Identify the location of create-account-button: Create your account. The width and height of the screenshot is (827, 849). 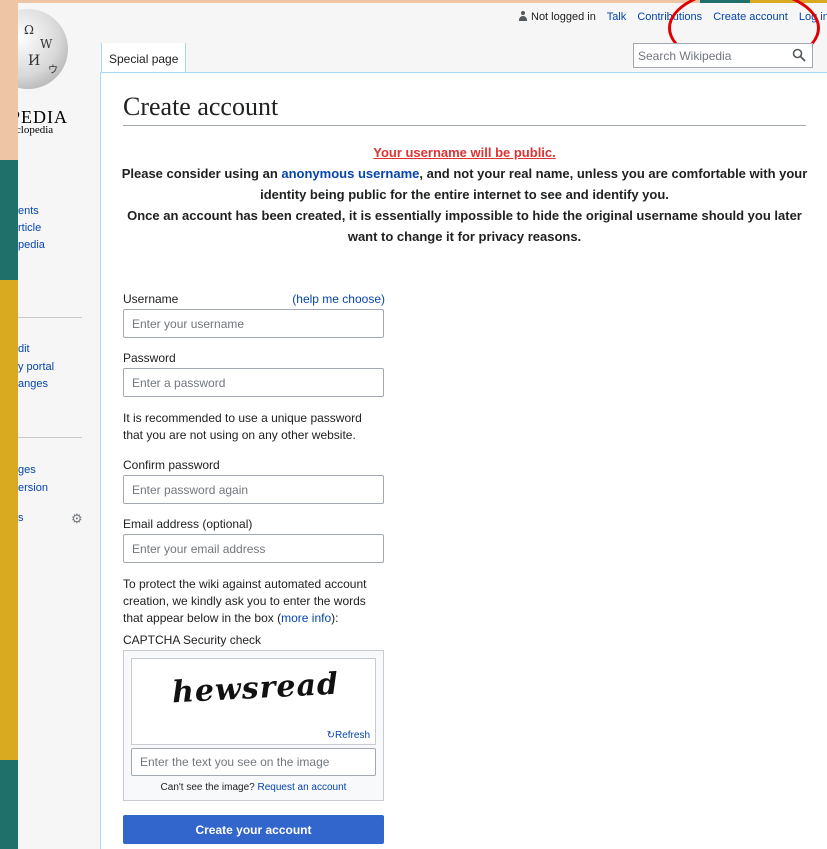
(253, 829).